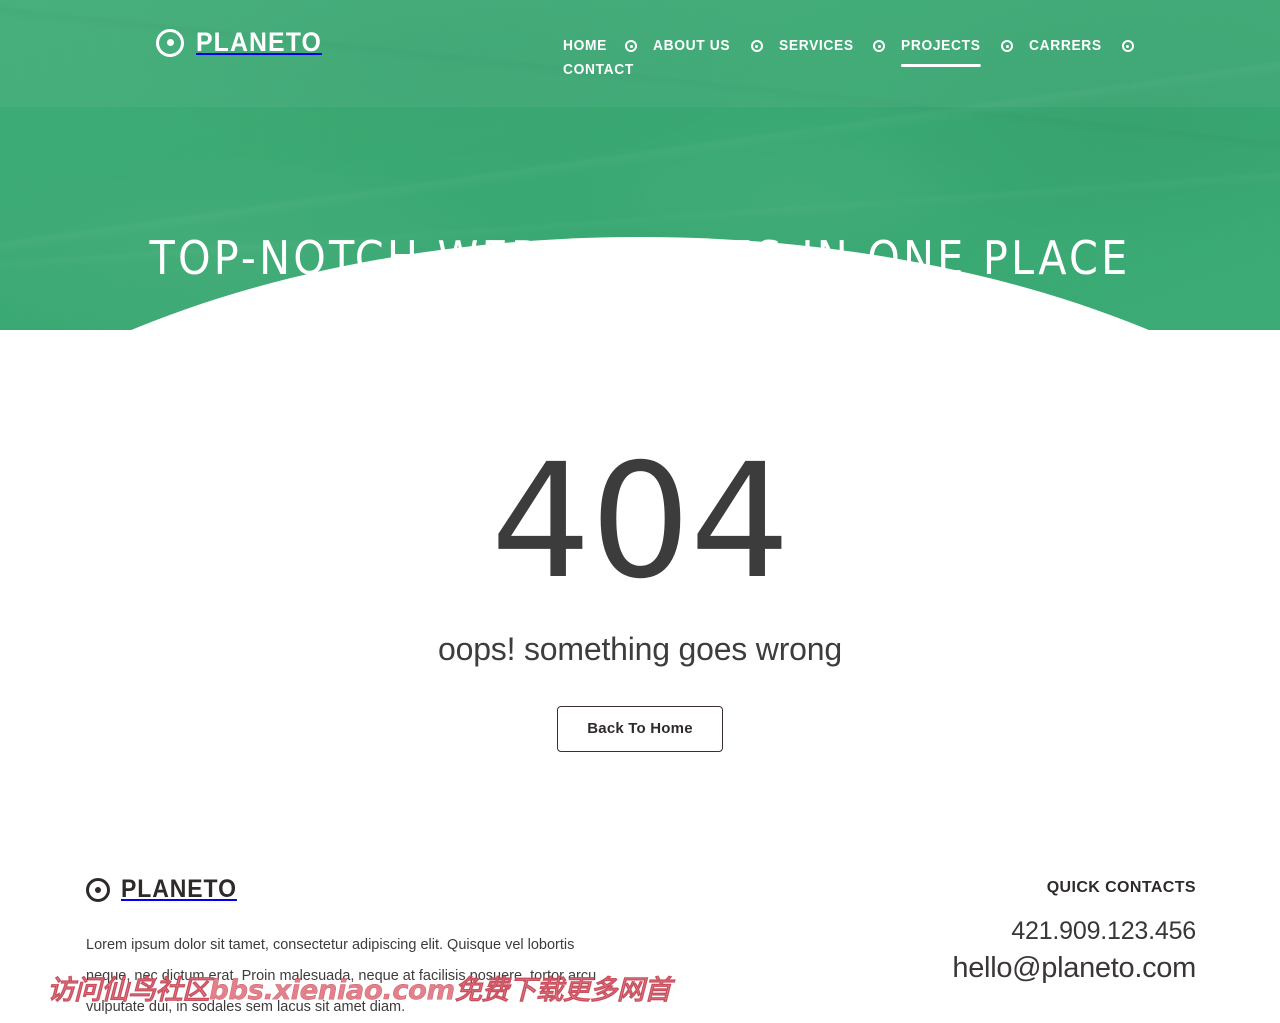 Image resolution: width=1280 pixels, height=1023 pixels. I want to click on brand-logo: PLANETO, so click(244, 42).